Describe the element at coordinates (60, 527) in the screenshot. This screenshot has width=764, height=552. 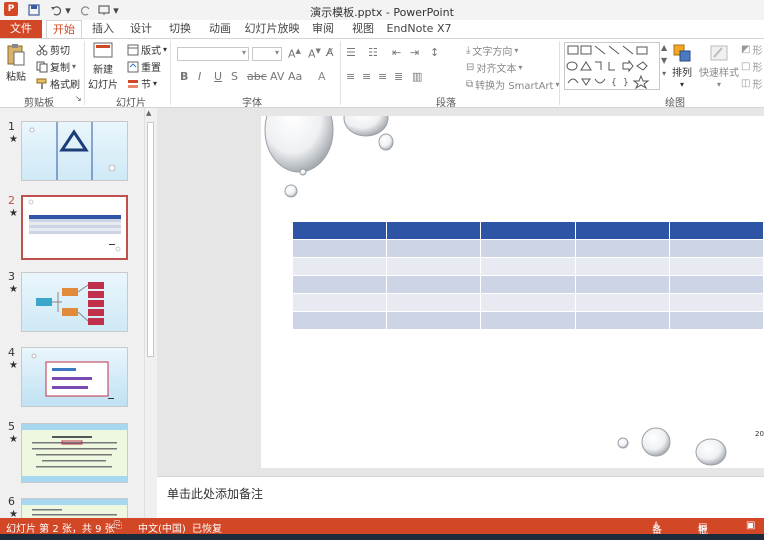
I see `slide-counter: 幻灯片 第 2 张，共 9 张` at that location.